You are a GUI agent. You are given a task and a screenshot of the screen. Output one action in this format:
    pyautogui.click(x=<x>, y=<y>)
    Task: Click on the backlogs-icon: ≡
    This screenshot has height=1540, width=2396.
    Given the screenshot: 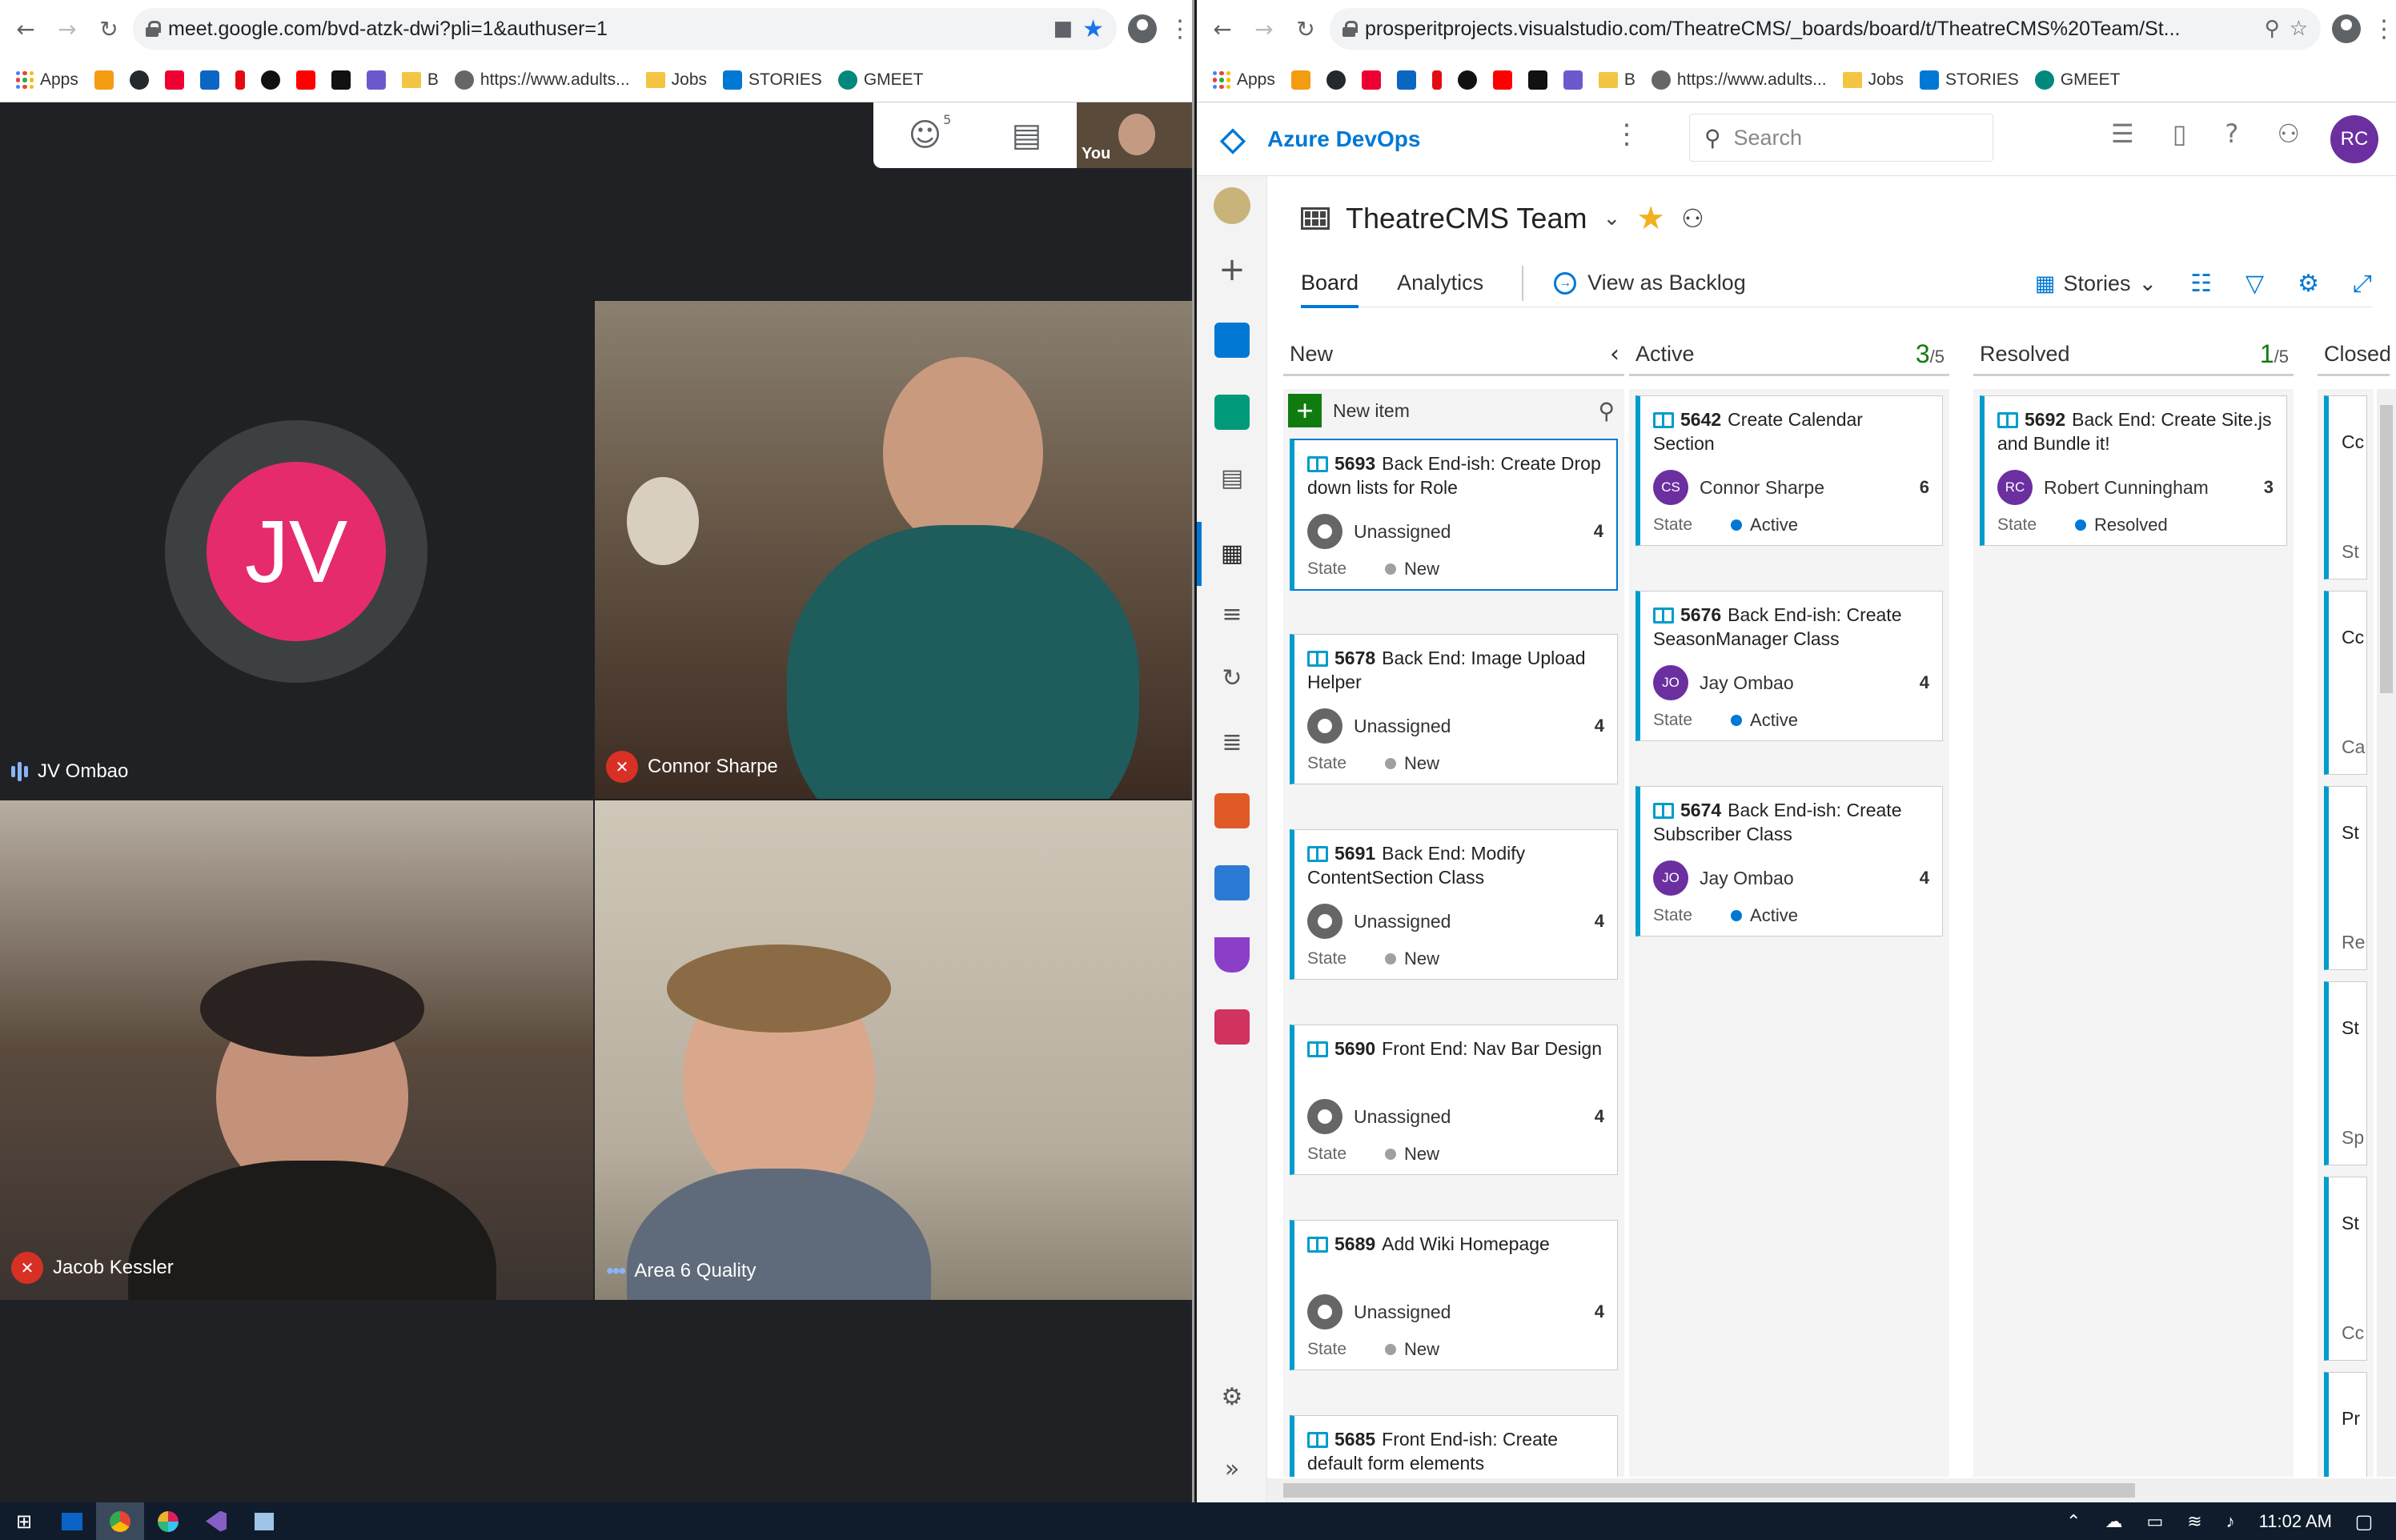 What is the action you would take?
    pyautogui.click(x=1232, y=614)
    